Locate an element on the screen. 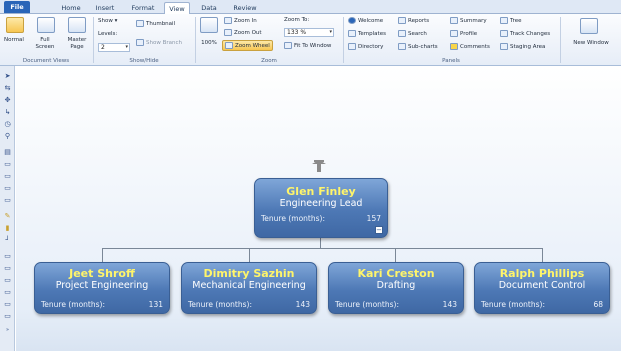 The height and width of the screenshot is (351, 621). sub-charts-button: Sub-charts is located at coordinates (418, 46).